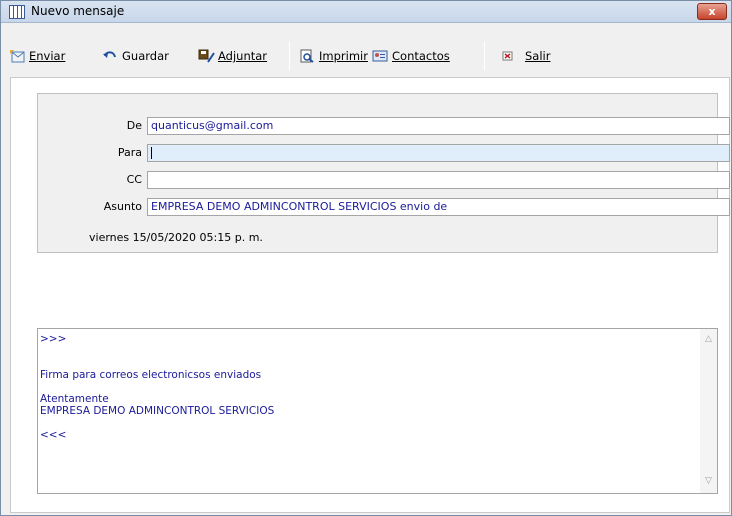 The image size is (732, 516). Describe the element at coordinates (17, 12) in the screenshot. I see `window-app-icon` at that location.